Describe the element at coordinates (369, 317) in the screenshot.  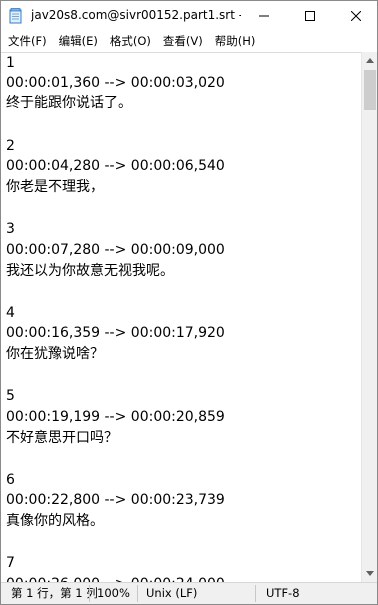
I see `vertical-scrollbar` at that location.